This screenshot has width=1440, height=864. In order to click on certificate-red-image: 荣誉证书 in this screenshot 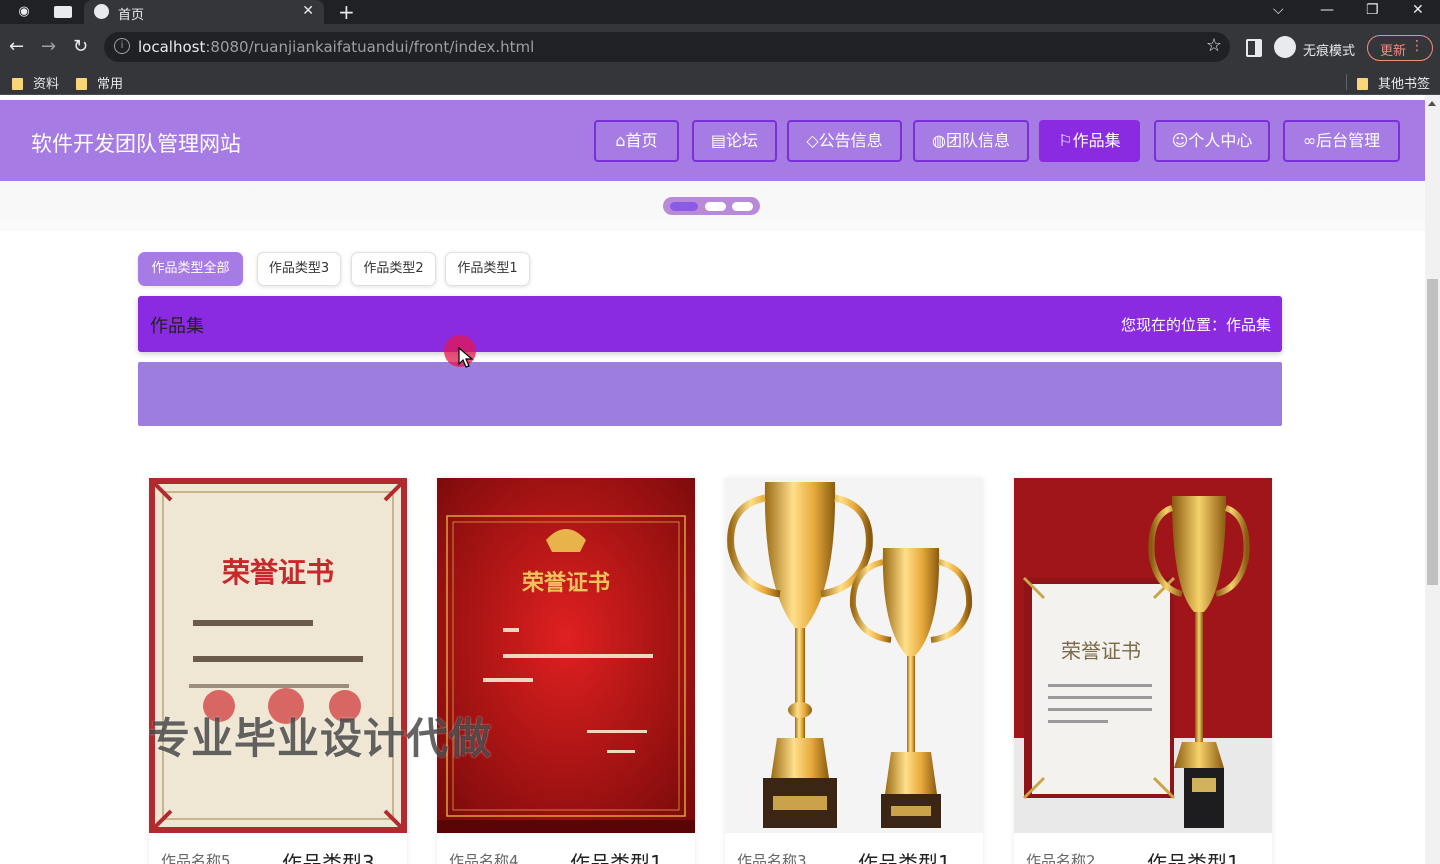, I will do `click(566, 655)`.